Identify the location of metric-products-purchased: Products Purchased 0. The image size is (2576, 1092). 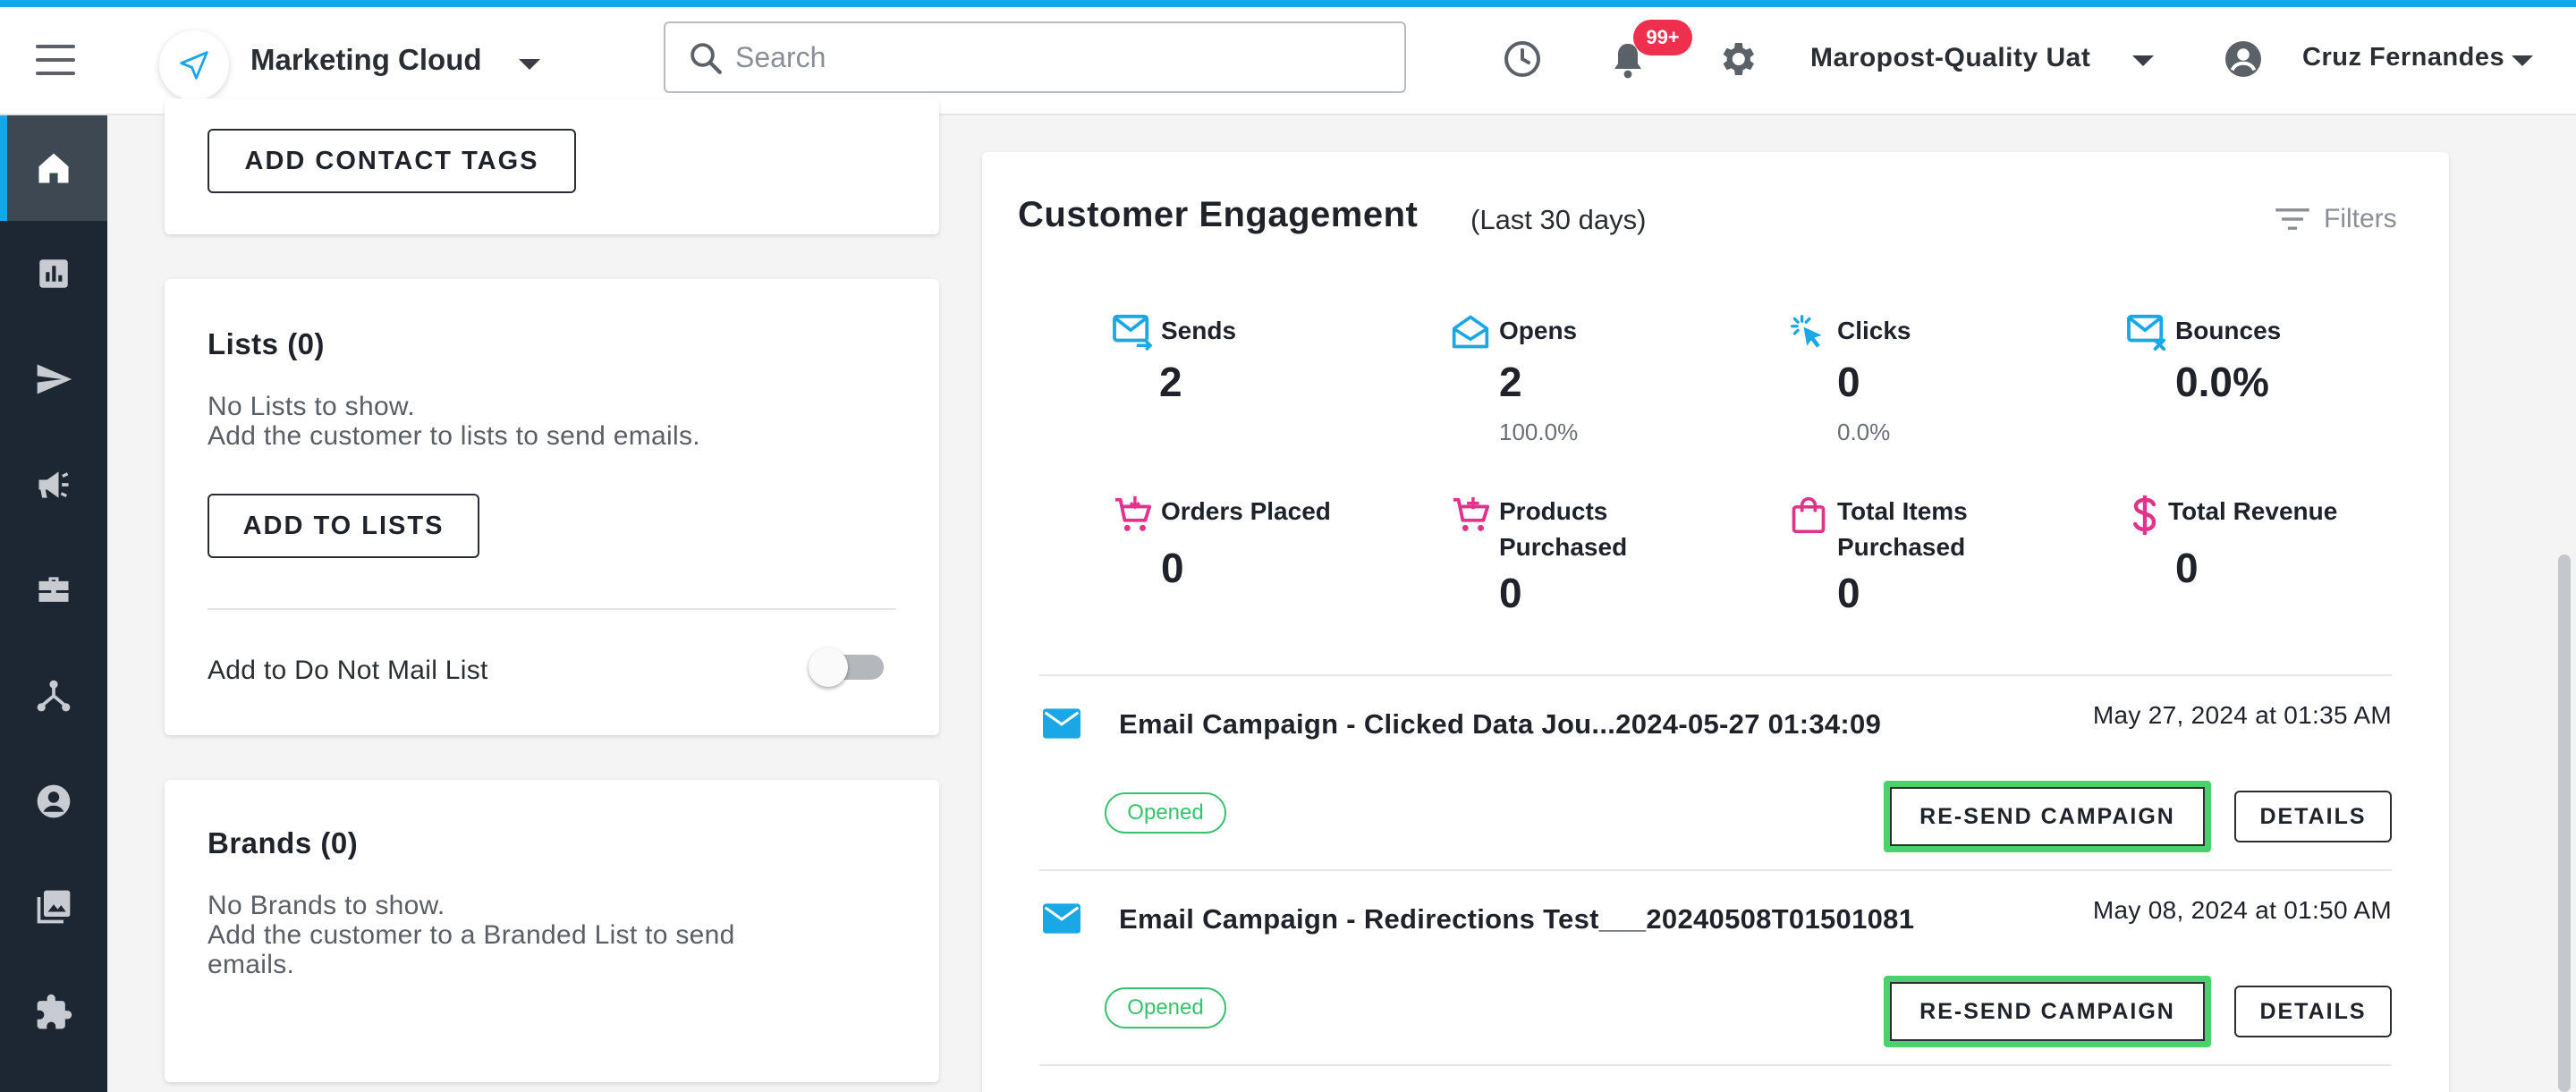
(1603, 561).